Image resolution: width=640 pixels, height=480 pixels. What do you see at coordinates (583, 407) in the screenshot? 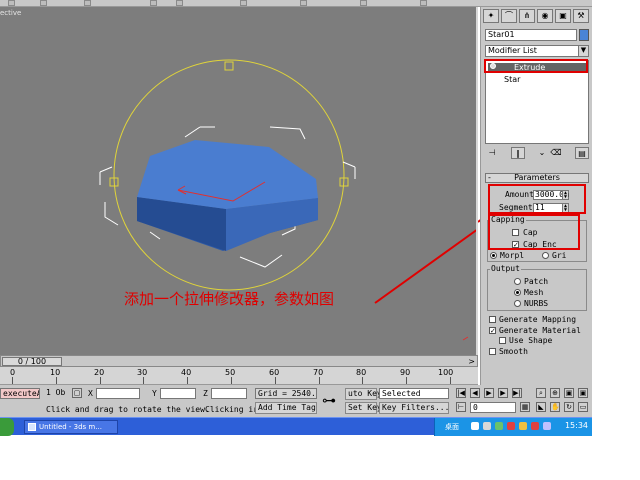
I see `maximize-viewport-icon: ▭` at bounding box center [583, 407].